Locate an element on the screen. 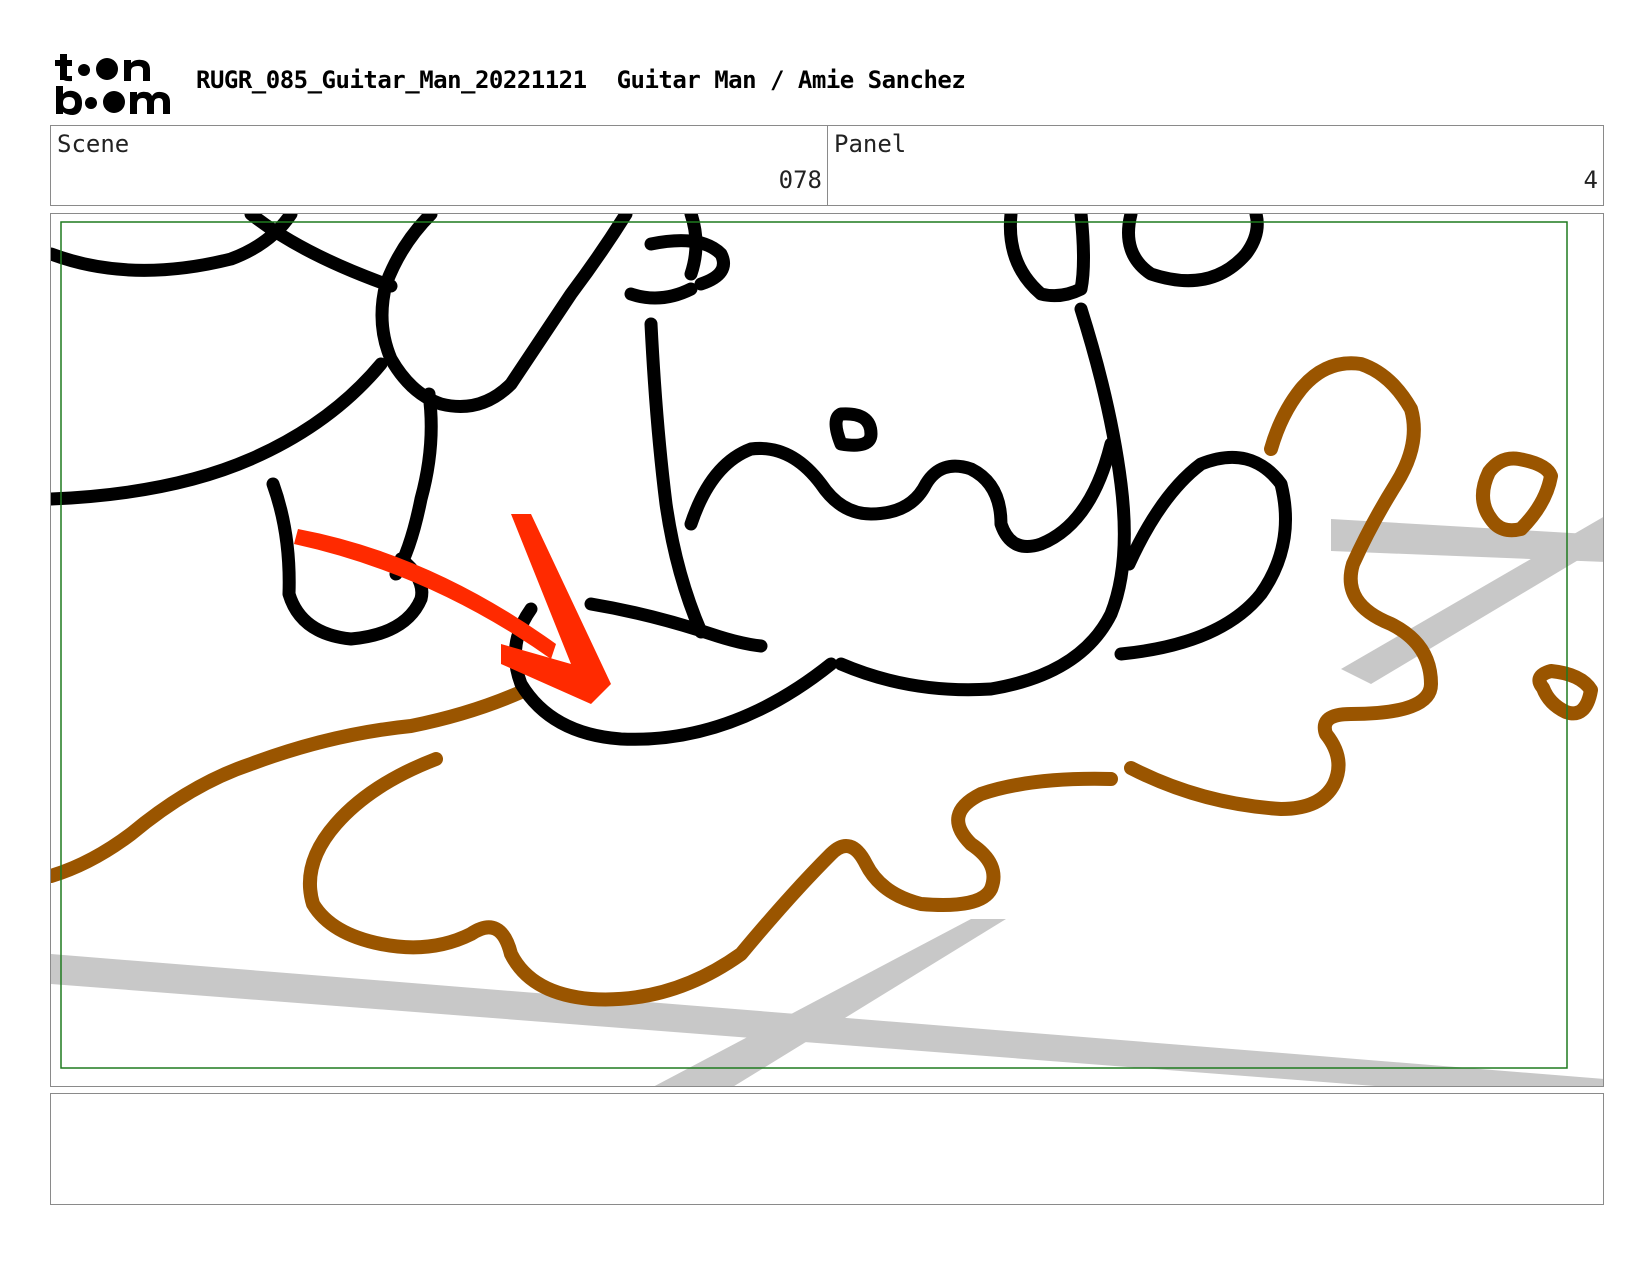 The height and width of the screenshot is (1275, 1650). panel-notes-box is located at coordinates (827, 1149).